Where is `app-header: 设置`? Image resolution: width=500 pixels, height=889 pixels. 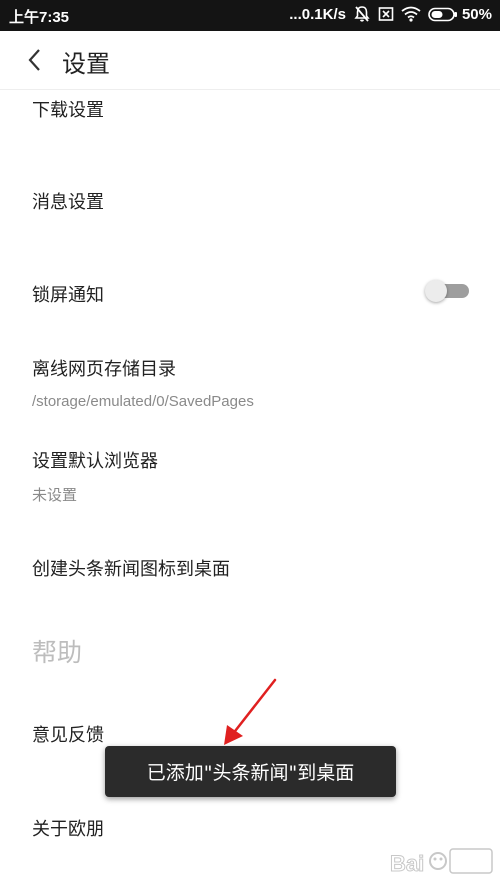 app-header: 设置 is located at coordinates (250, 60).